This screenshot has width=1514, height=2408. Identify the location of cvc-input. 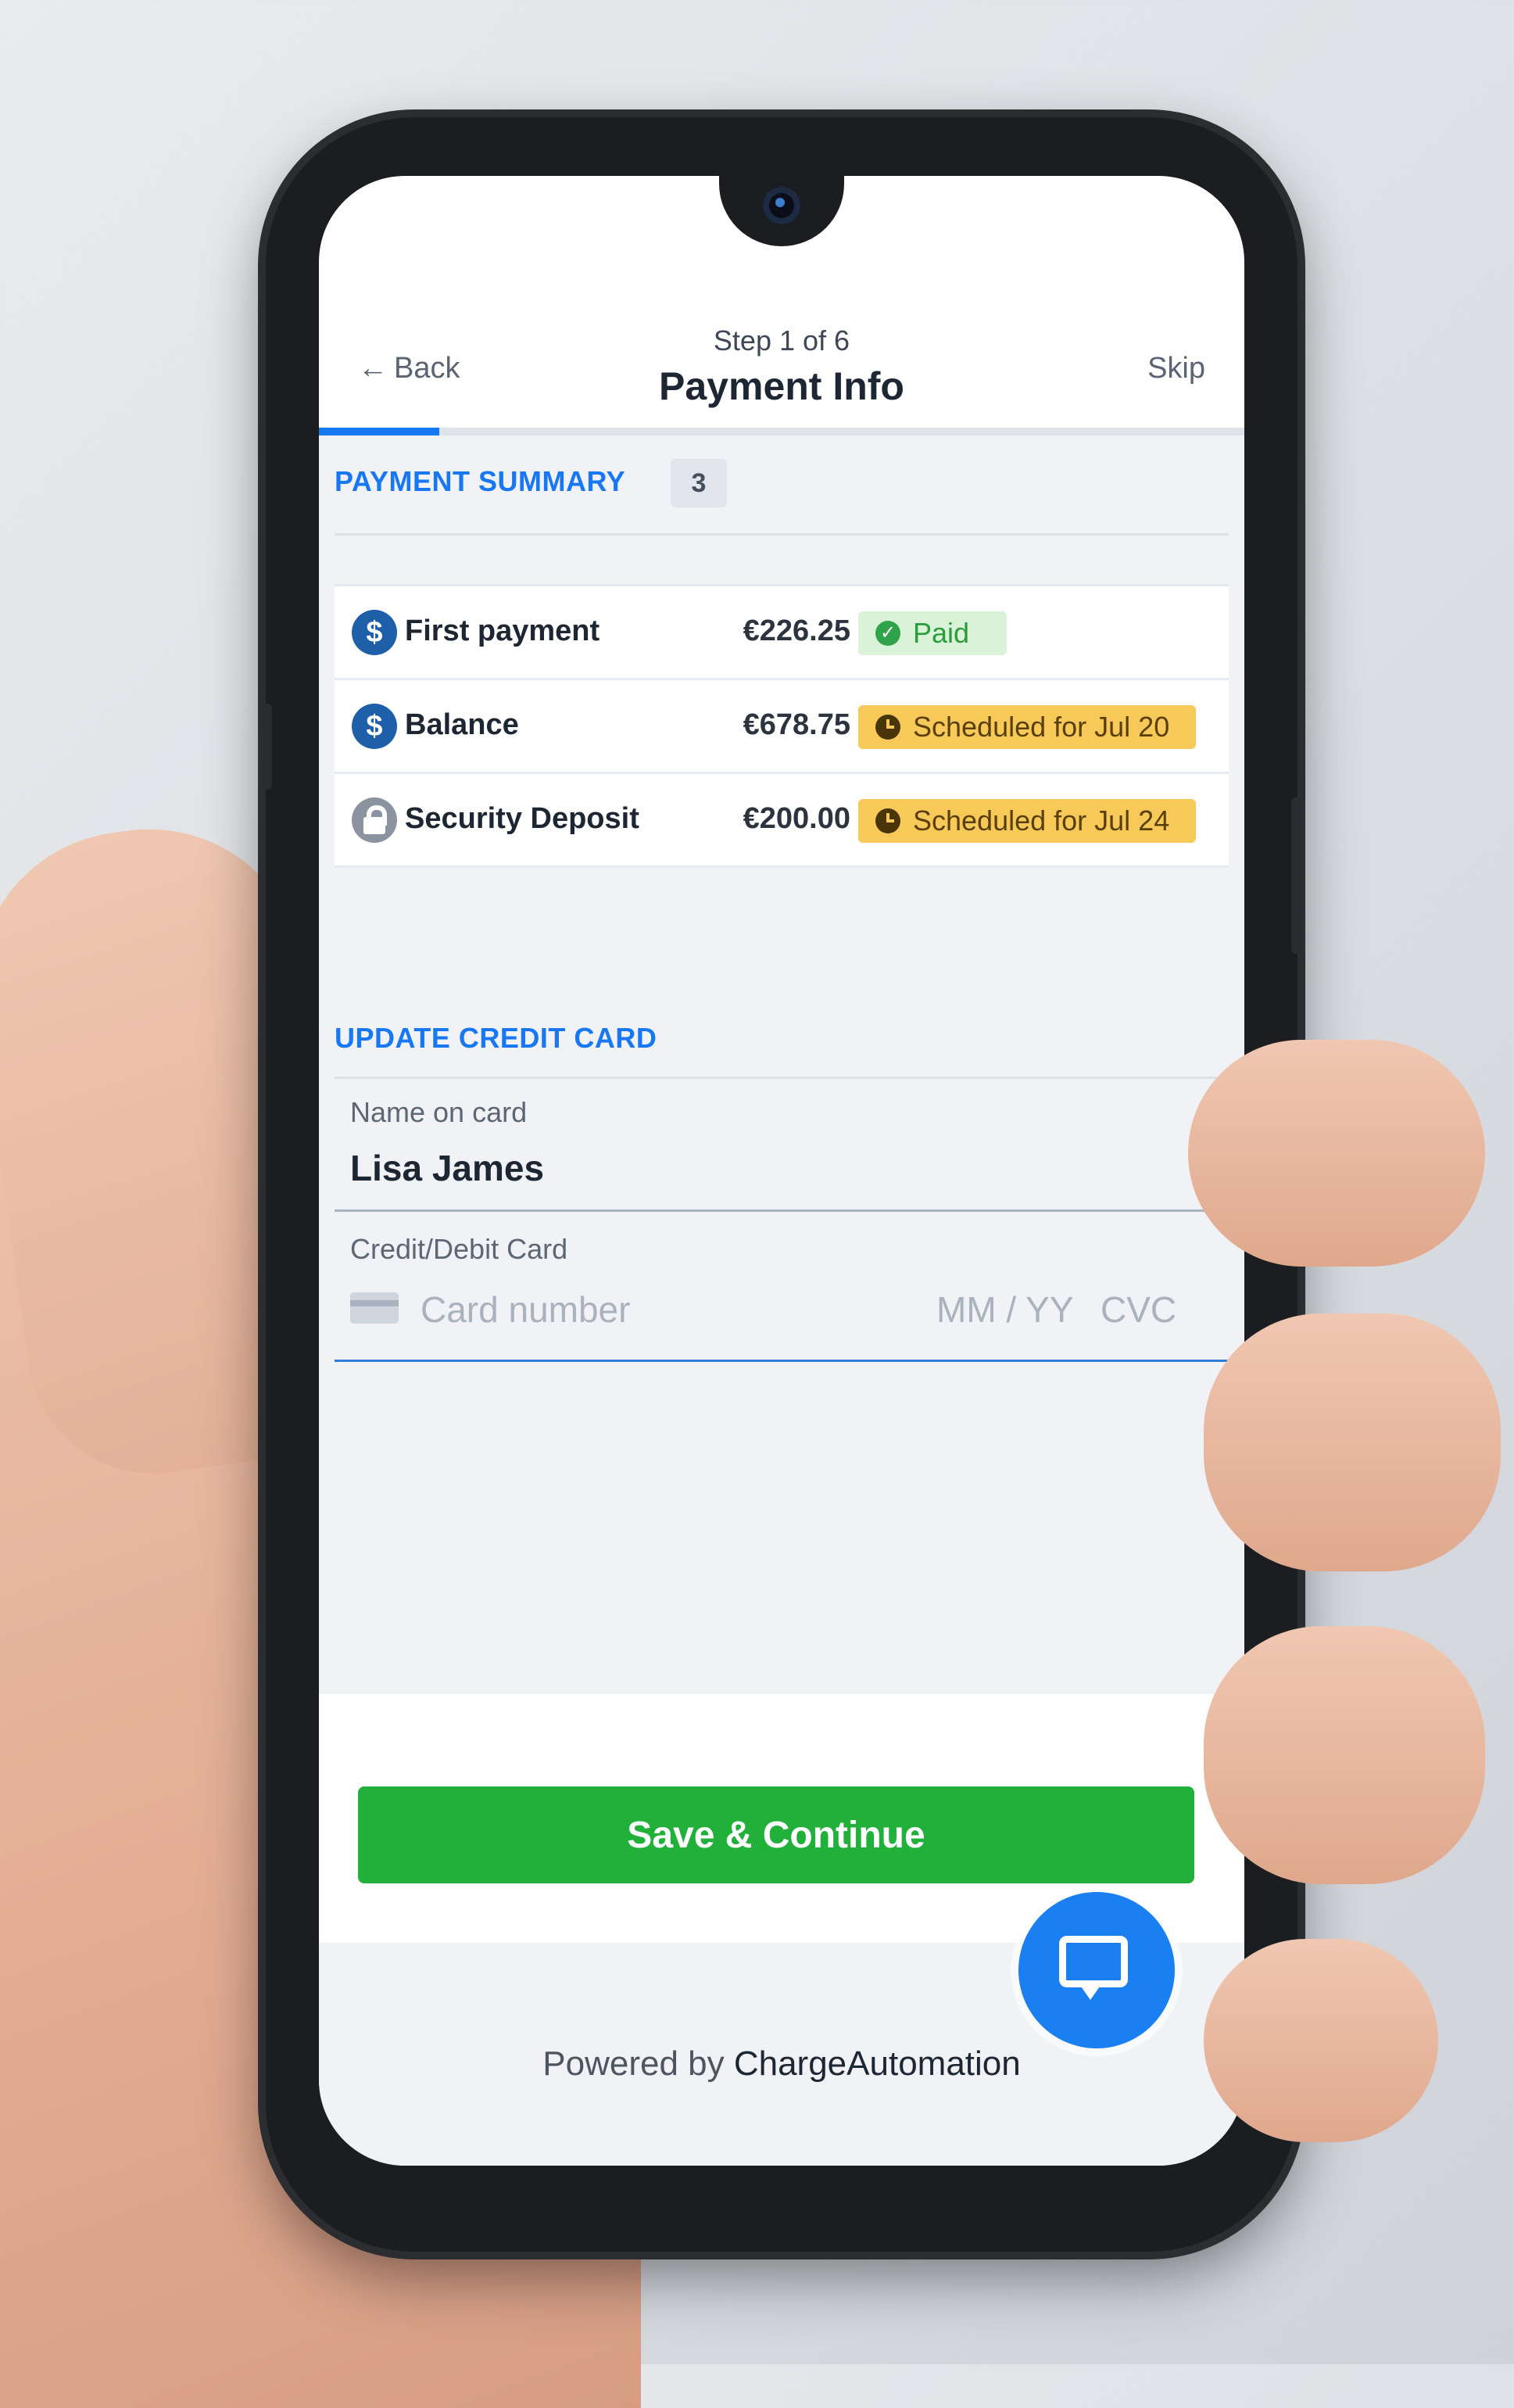
(1147, 1310).